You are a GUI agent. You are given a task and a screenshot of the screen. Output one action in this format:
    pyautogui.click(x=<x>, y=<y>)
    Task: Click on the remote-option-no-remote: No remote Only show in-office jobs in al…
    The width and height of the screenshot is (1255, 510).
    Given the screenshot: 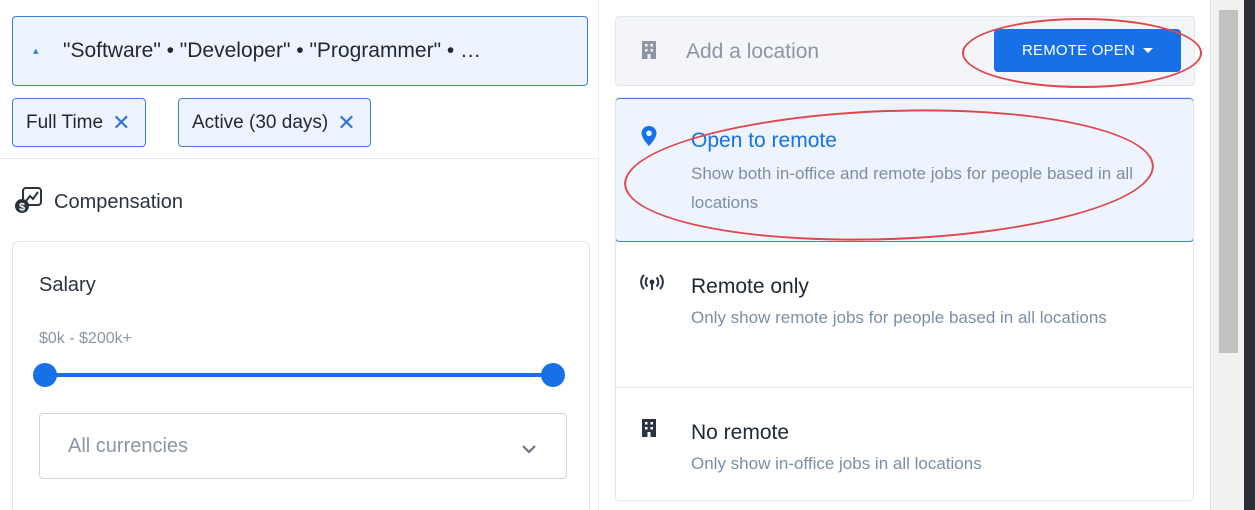 What is the action you would take?
    pyautogui.click(x=904, y=444)
    